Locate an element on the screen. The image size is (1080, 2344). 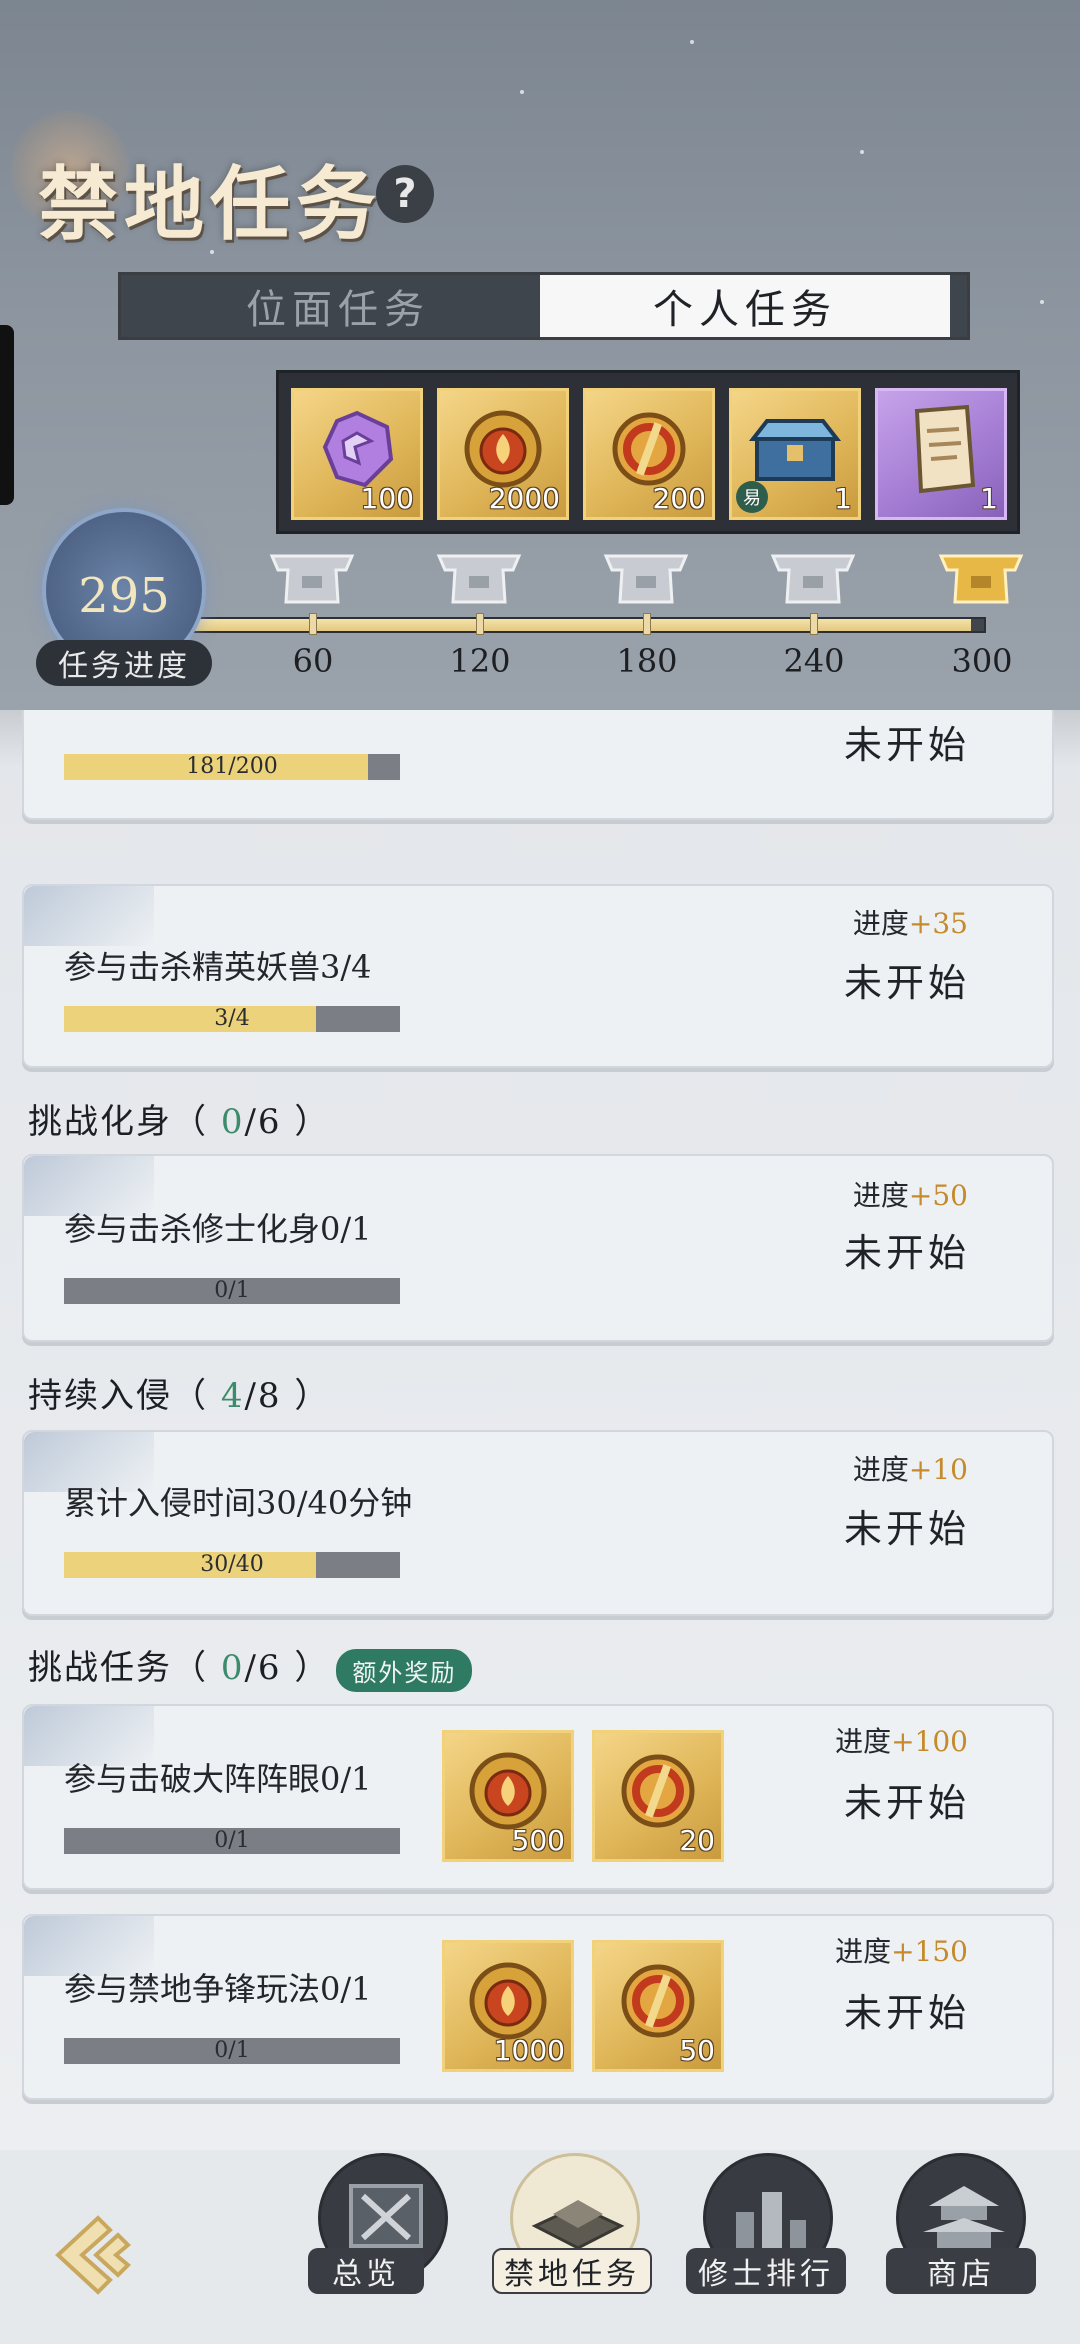
task-card: 参与击杀精英妖兽3/4 3/4 进度+35 未开始 is located at coordinates (538, 976).